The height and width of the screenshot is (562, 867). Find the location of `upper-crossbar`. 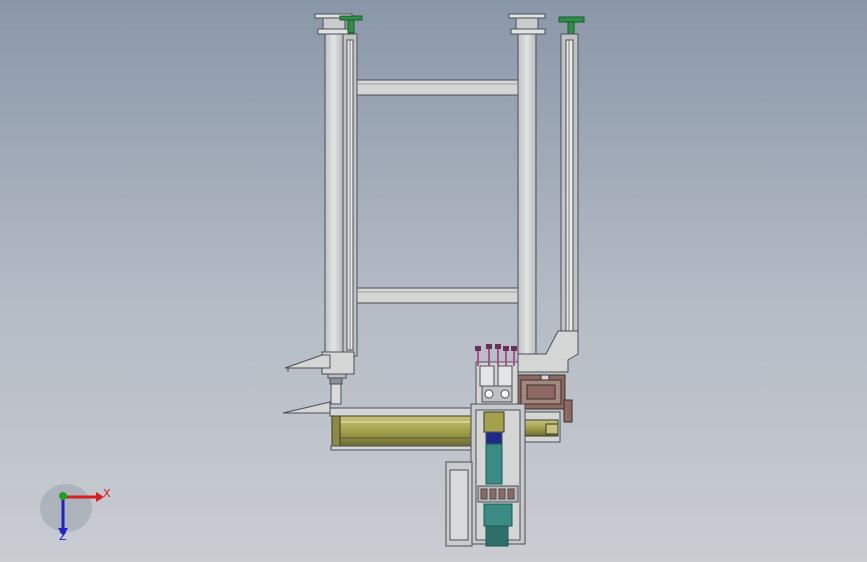

upper-crossbar is located at coordinates (437, 87).